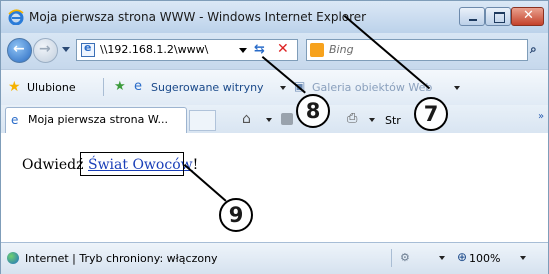 This screenshot has height=274, width=549. I want to click on bing-icon, so click(317, 50).